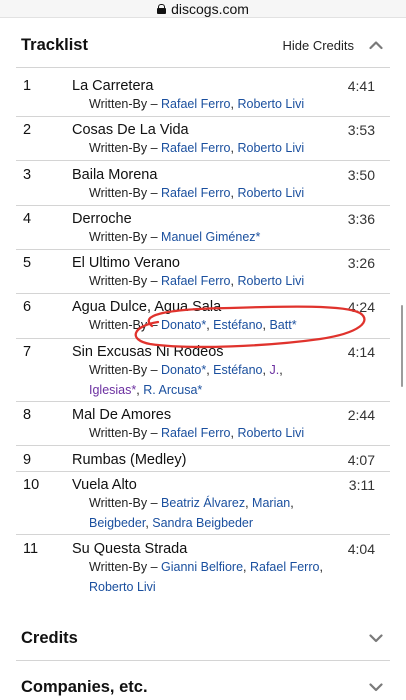  Describe the element at coordinates (148, 352) in the screenshot. I see `track-title: Sin Excusas Ni Rodeos` at that location.